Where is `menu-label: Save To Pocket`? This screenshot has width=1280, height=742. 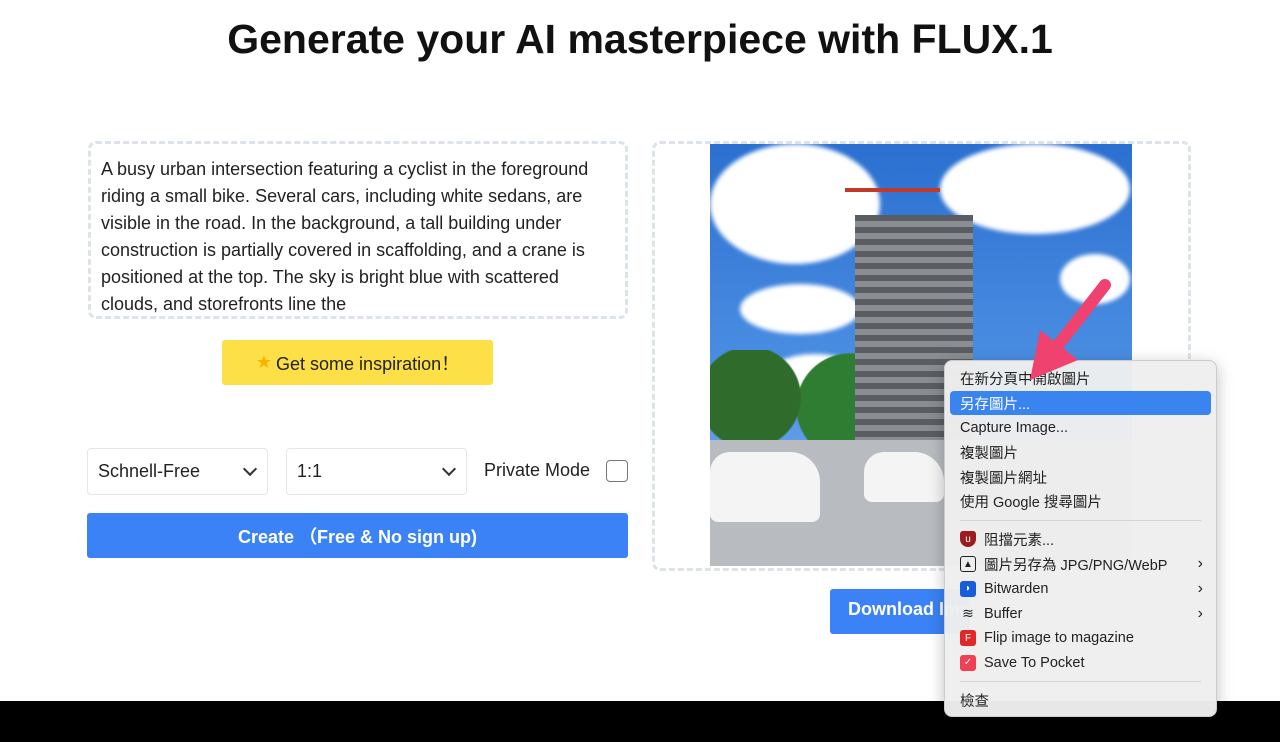
menu-label: Save To Pocket is located at coordinates (1034, 662).